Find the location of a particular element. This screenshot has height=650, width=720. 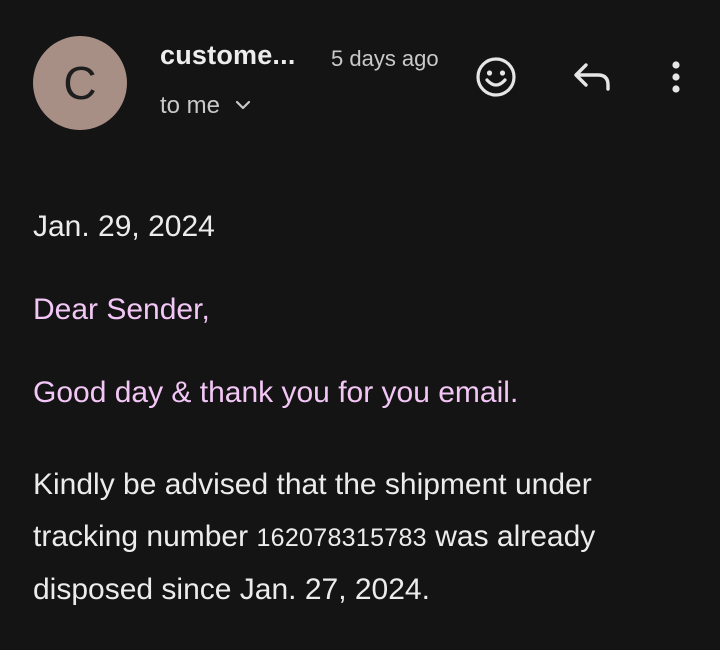

thanks-line: Good day & thank you for you email. is located at coordinates (276, 392).